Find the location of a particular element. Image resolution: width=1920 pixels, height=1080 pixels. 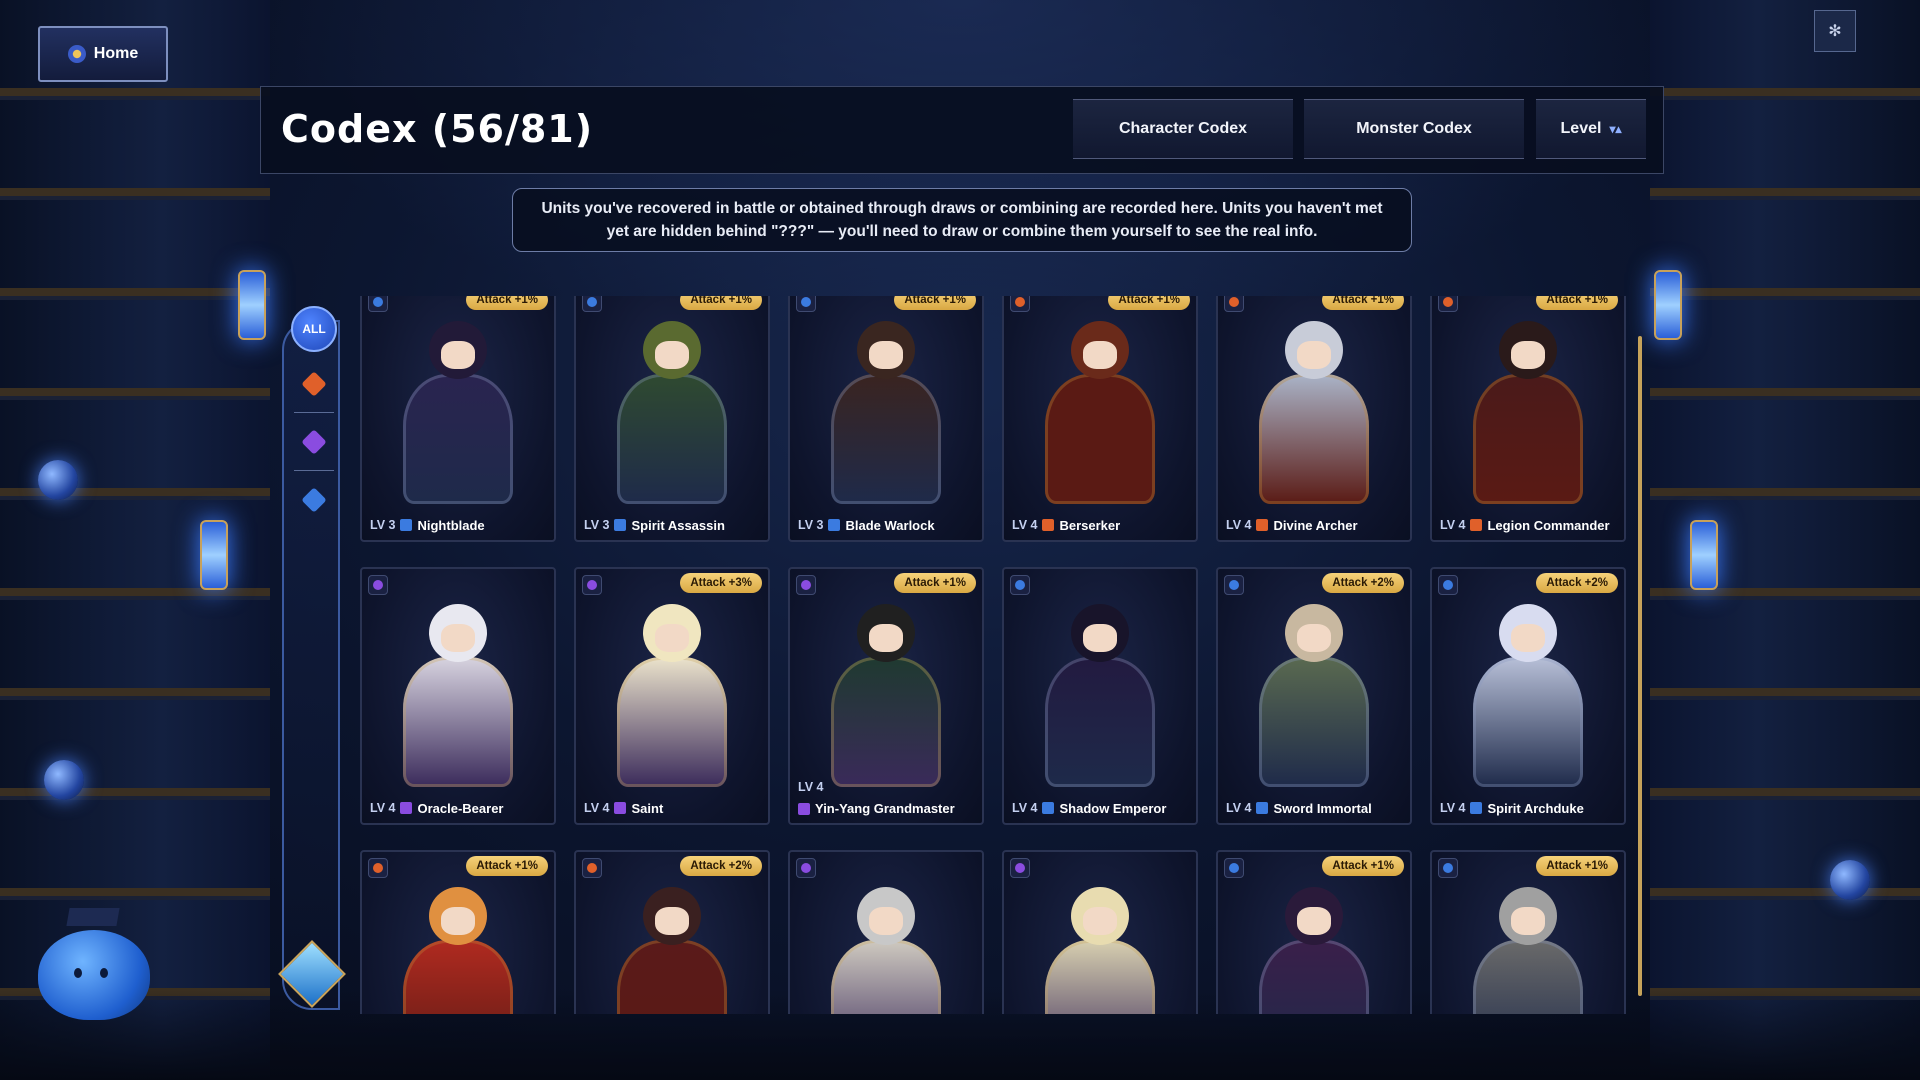

unit-nameline: LV 3 Blade Warlock is located at coordinates (888, 525).